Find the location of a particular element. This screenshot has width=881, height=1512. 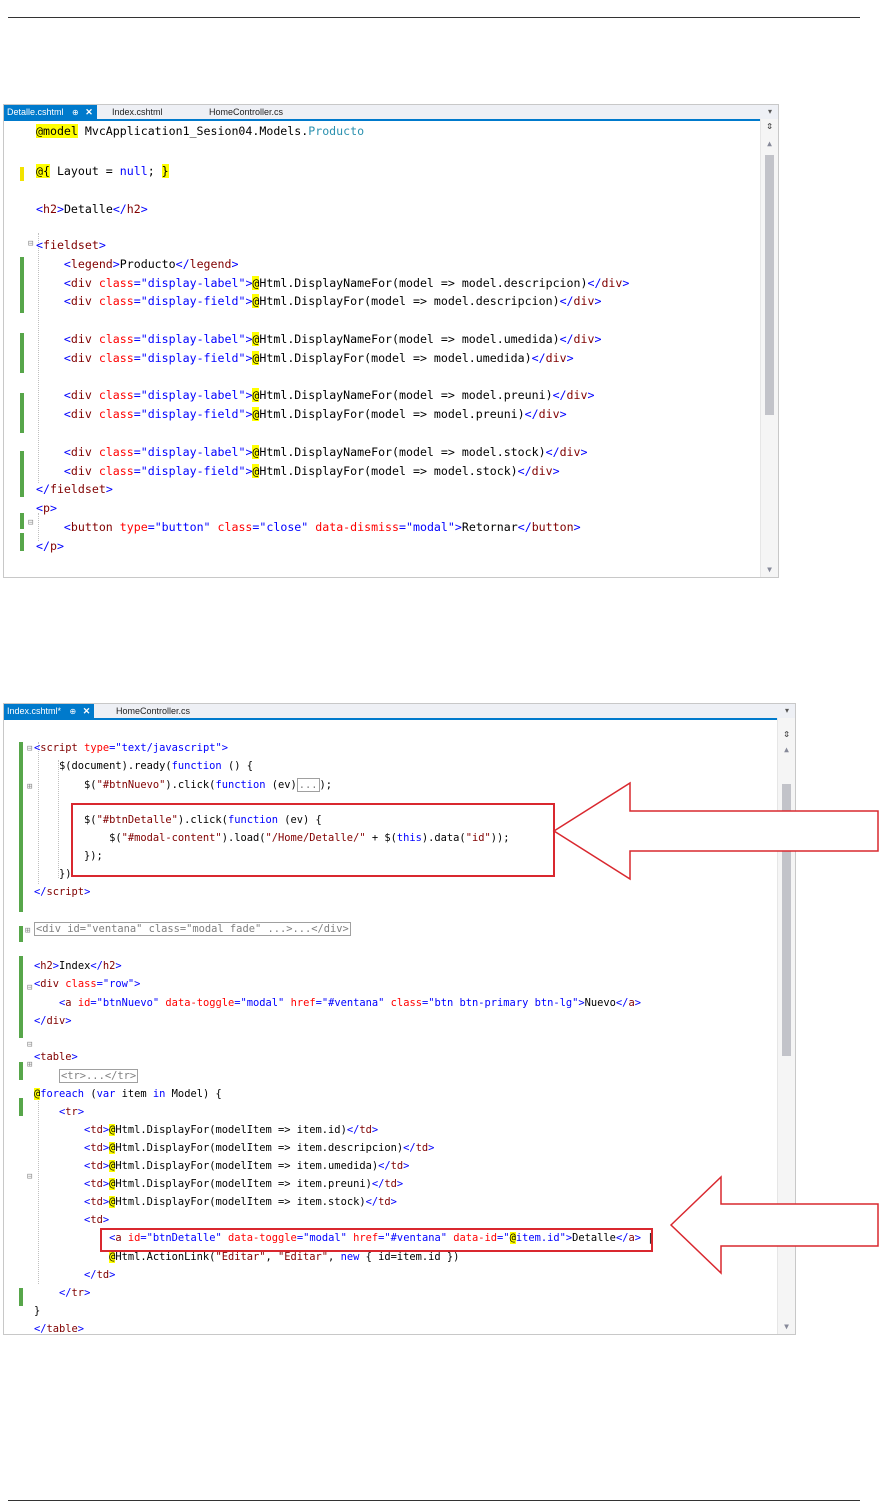

code-token: () { is located at coordinates (237, 766).